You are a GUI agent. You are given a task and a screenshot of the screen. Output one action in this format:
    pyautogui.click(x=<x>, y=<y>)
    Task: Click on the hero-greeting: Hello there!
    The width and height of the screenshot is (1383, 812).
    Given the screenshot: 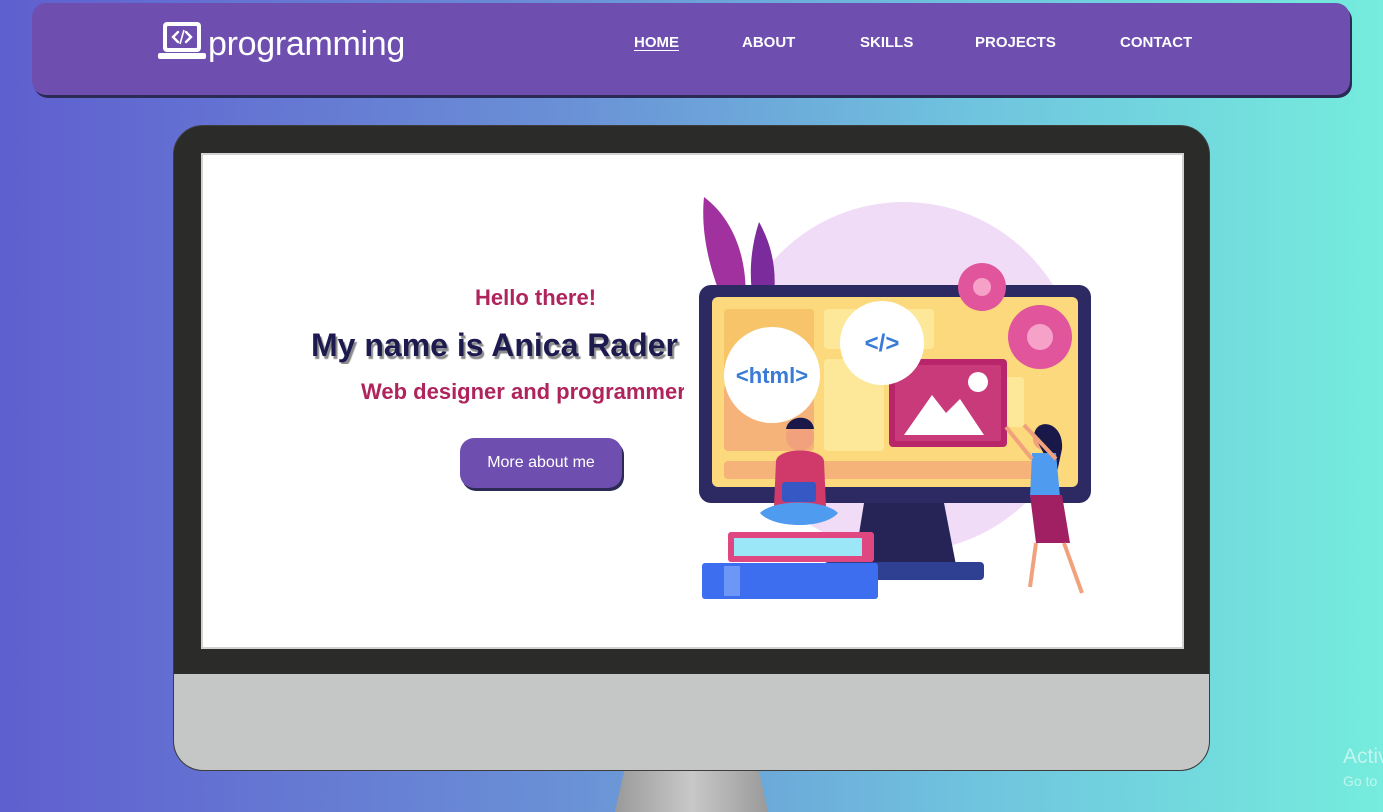 What is the action you would take?
    pyautogui.click(x=536, y=297)
    